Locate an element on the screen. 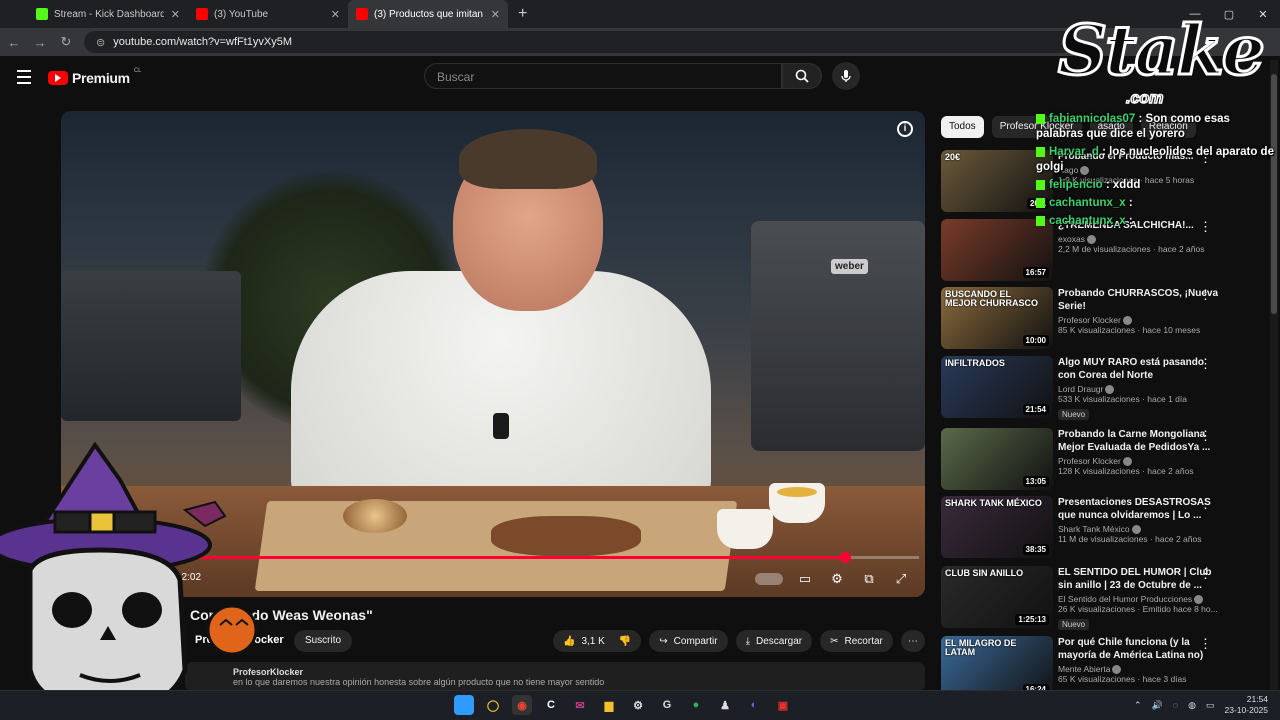  voice-search-button is located at coordinates (846, 76).